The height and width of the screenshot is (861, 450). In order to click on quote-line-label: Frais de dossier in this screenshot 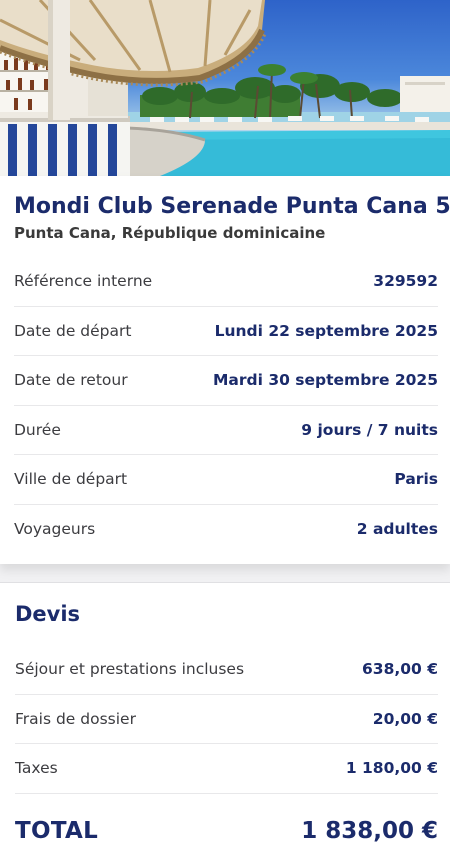, I will do `click(75, 718)`.